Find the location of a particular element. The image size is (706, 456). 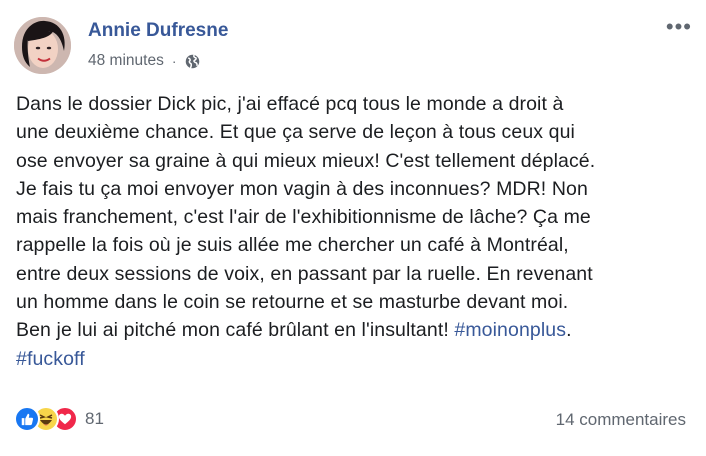

hashtag-moinonplus: #moinonplus is located at coordinates (510, 330).